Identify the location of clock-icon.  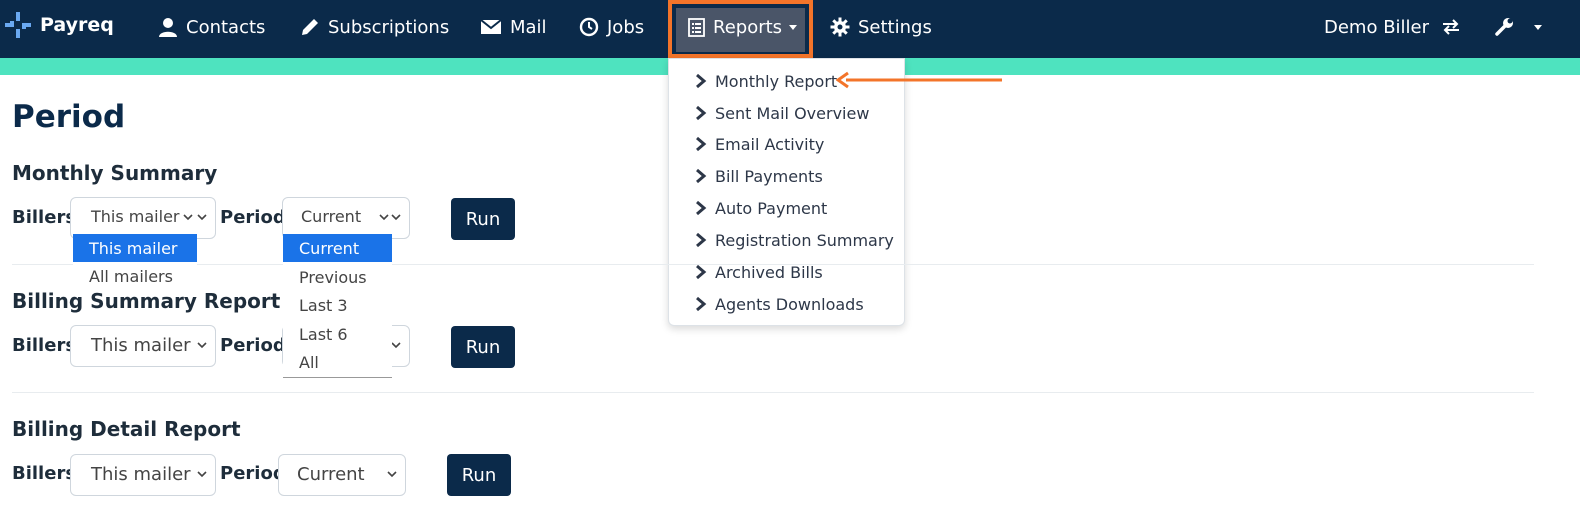
(589, 27).